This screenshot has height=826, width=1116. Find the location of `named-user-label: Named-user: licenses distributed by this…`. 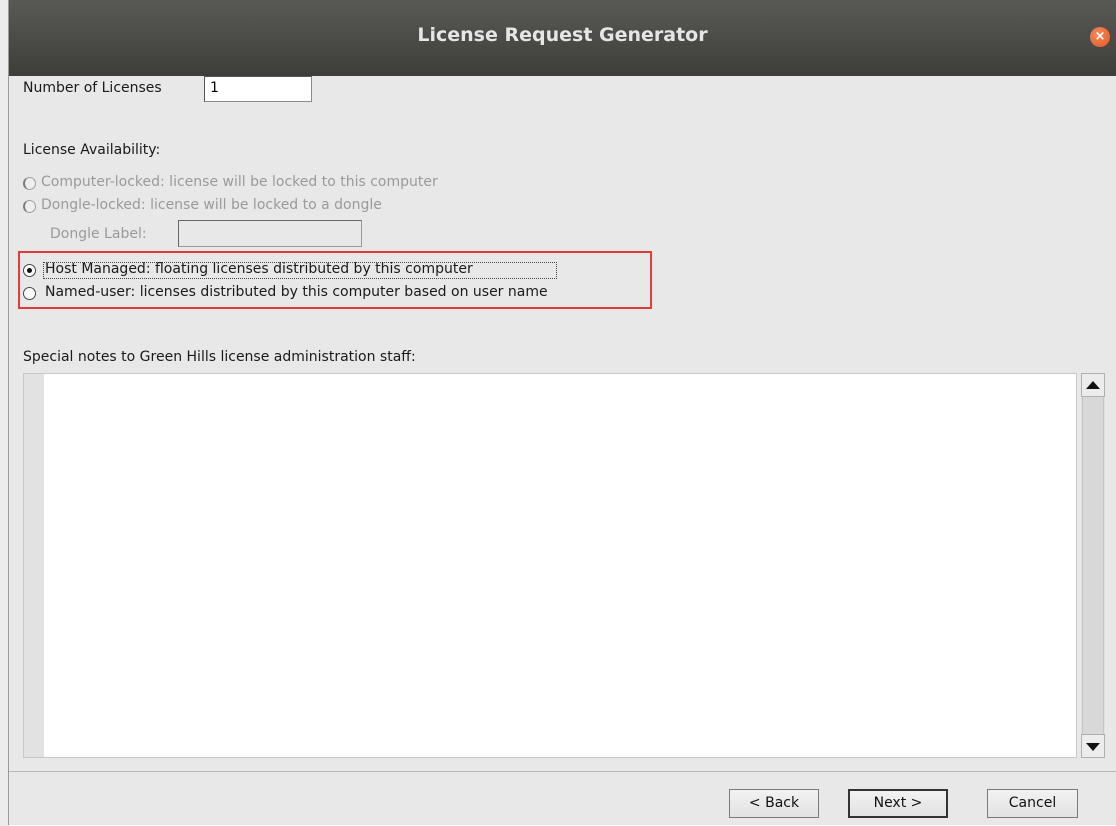

named-user-label: Named-user: licenses distributed by this… is located at coordinates (296, 292).